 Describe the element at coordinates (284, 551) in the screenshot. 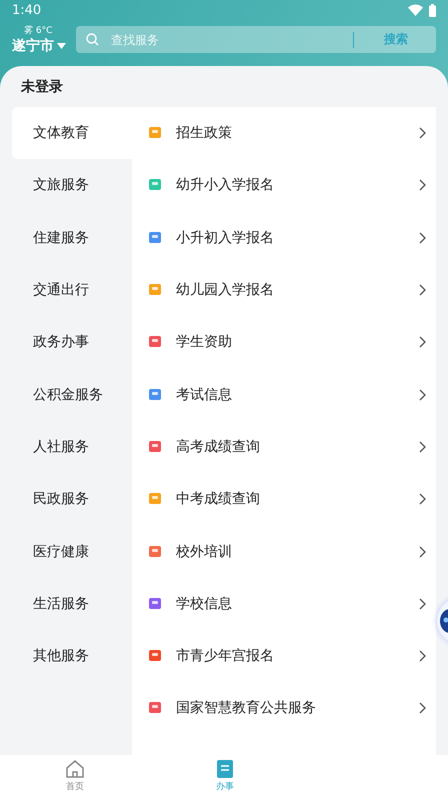

I see `service-item: 校外培训` at that location.